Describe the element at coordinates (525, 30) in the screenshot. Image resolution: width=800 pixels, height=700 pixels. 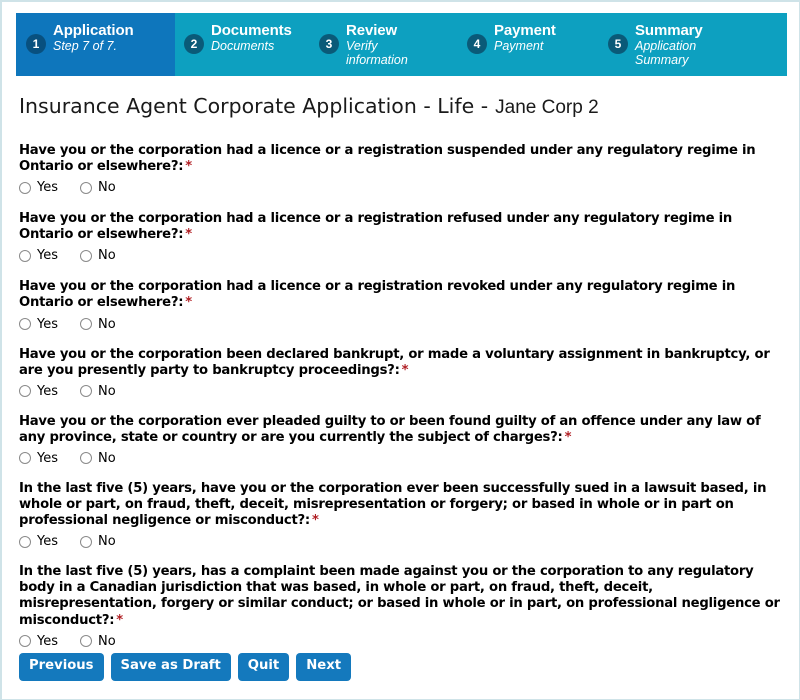
I see `step-title-4: Payment` at that location.